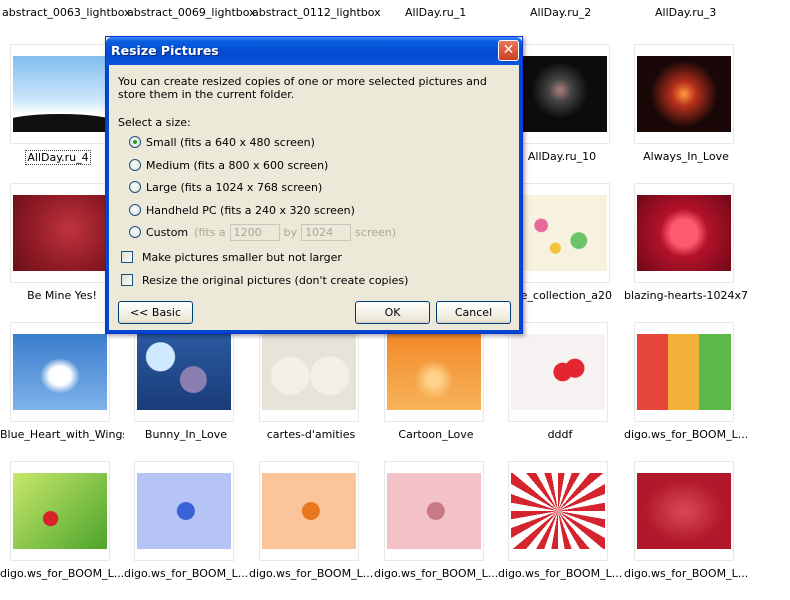 This screenshot has height=600, width=790. Describe the element at coordinates (250, 210) in the screenshot. I see `size-option-label: Handheld PC (fits a 240 x 320 screen)` at that location.